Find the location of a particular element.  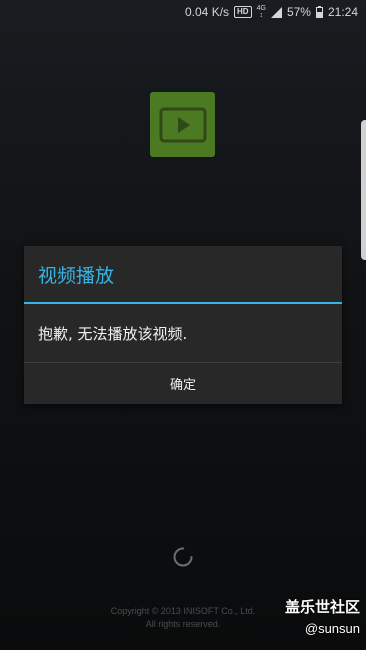

net-speed: 0.04 K/s is located at coordinates (207, 12).